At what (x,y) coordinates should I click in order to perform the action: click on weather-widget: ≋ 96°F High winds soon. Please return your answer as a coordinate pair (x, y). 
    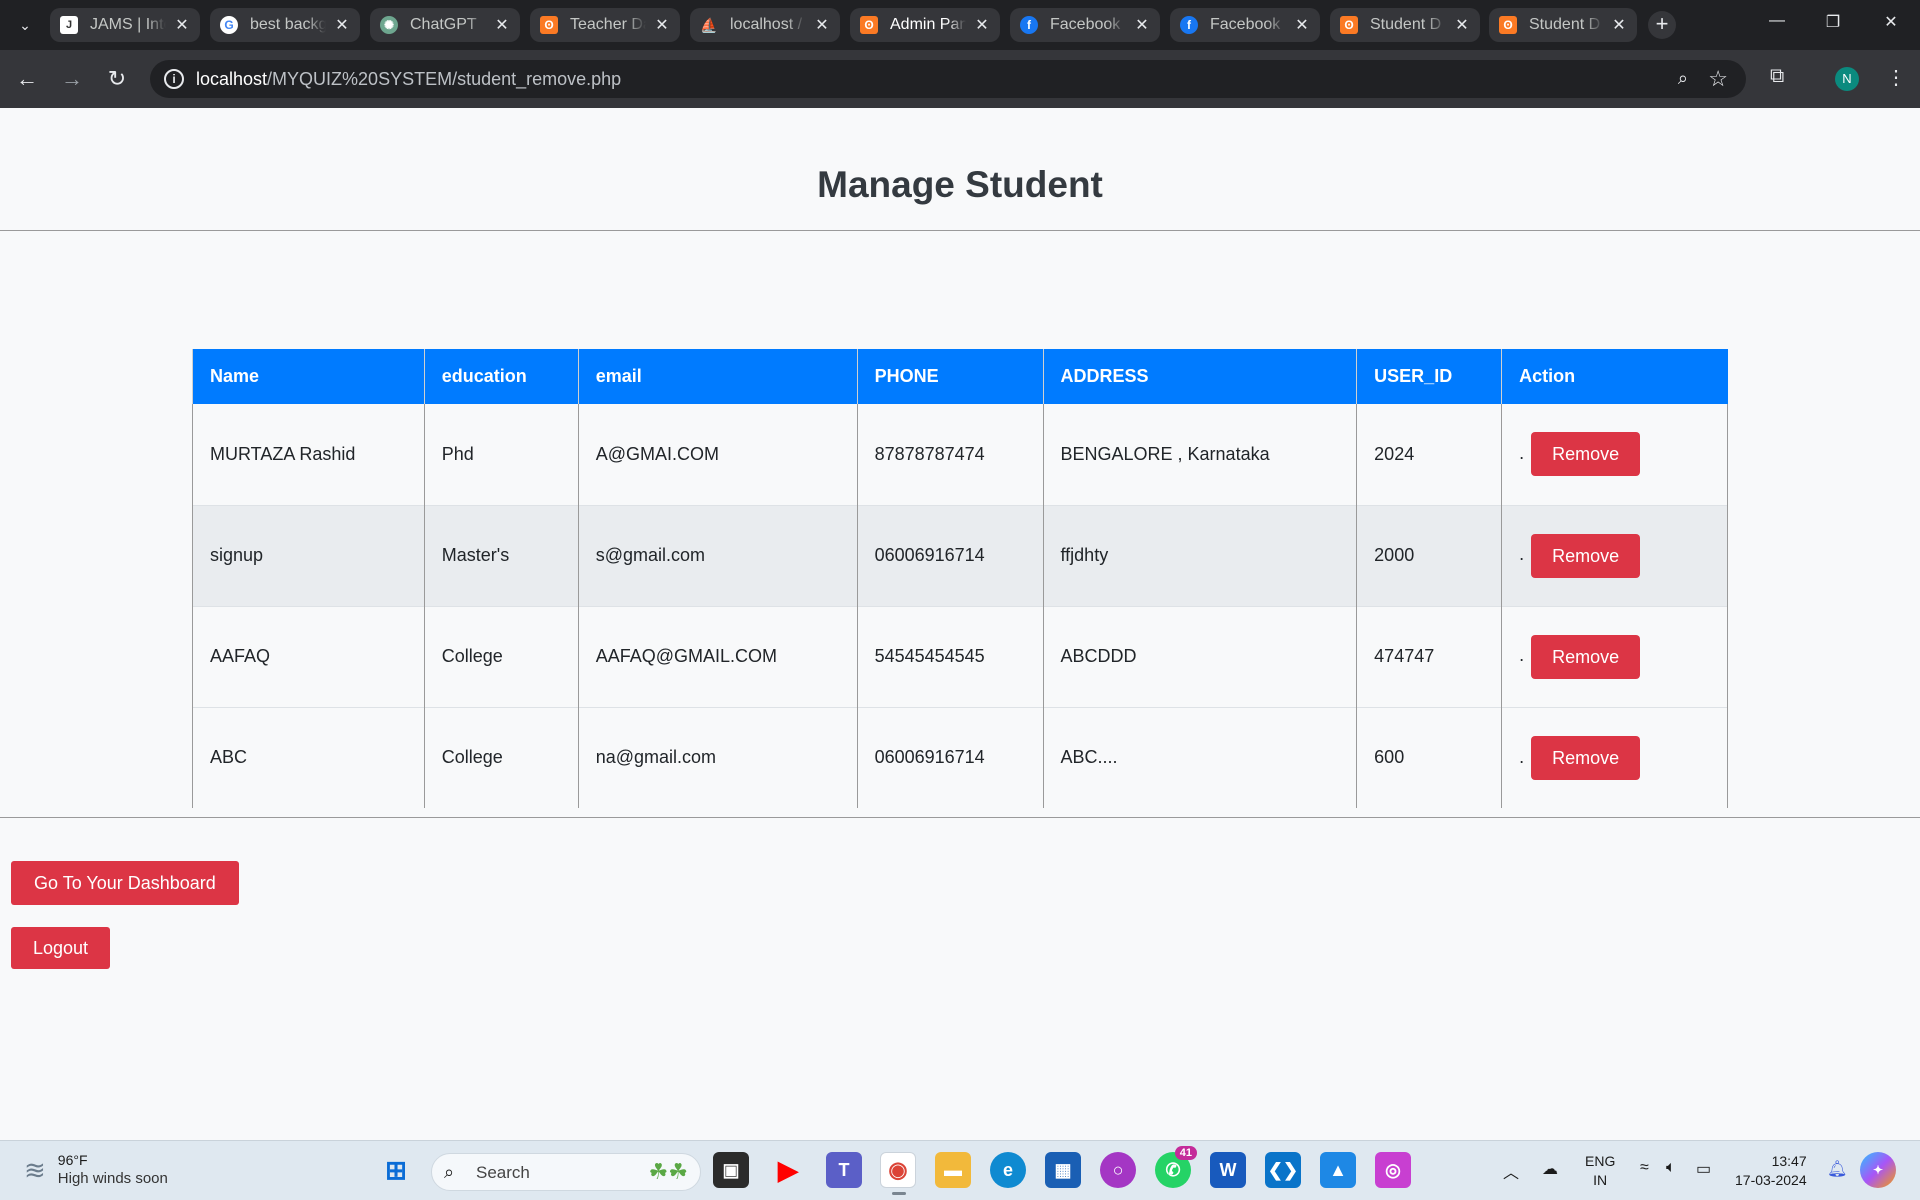
    Looking at the image, I should click on (96, 1170).